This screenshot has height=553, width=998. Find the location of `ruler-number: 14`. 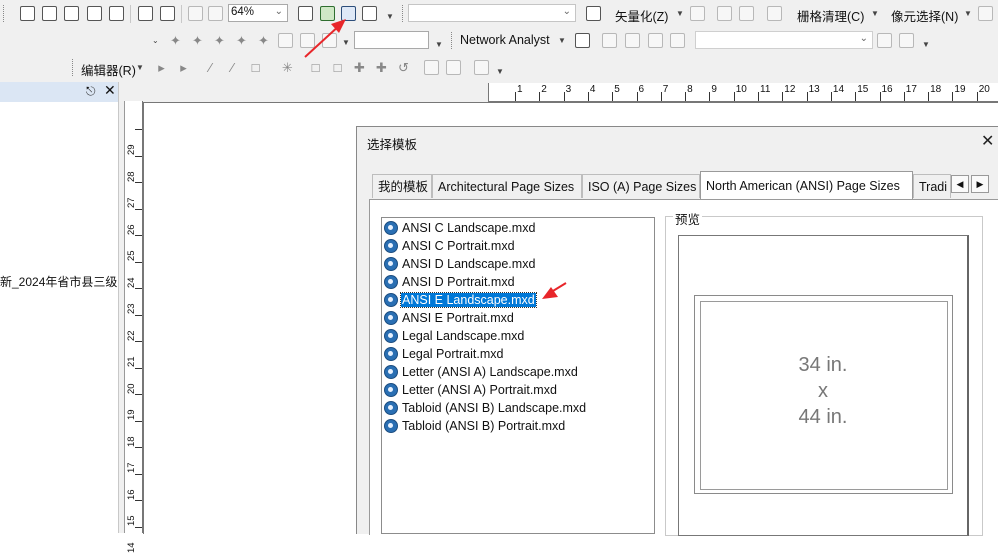

ruler-number: 14 is located at coordinates (131, 547).